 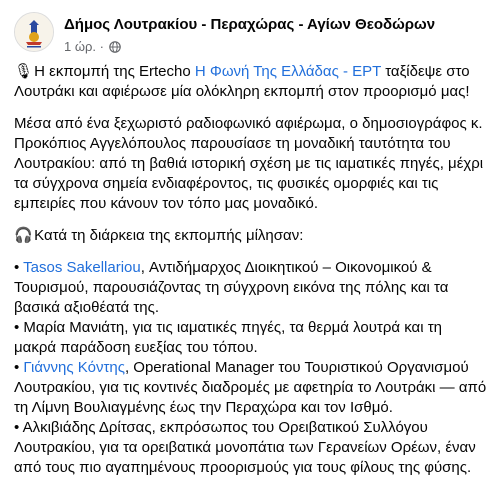 What do you see at coordinates (288, 71) in the screenshot?
I see `page-mention-link: Η Φωνή Της Ελλάδας - ΕΡΤ` at bounding box center [288, 71].